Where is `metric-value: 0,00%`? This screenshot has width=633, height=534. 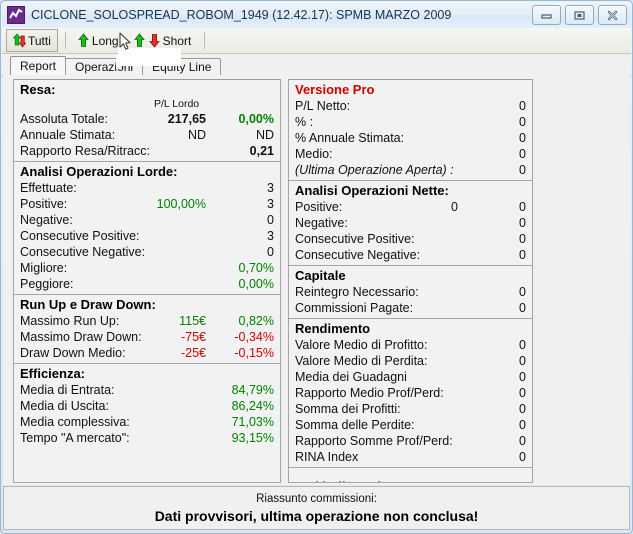
metric-value: 0,00% is located at coordinates (256, 284).